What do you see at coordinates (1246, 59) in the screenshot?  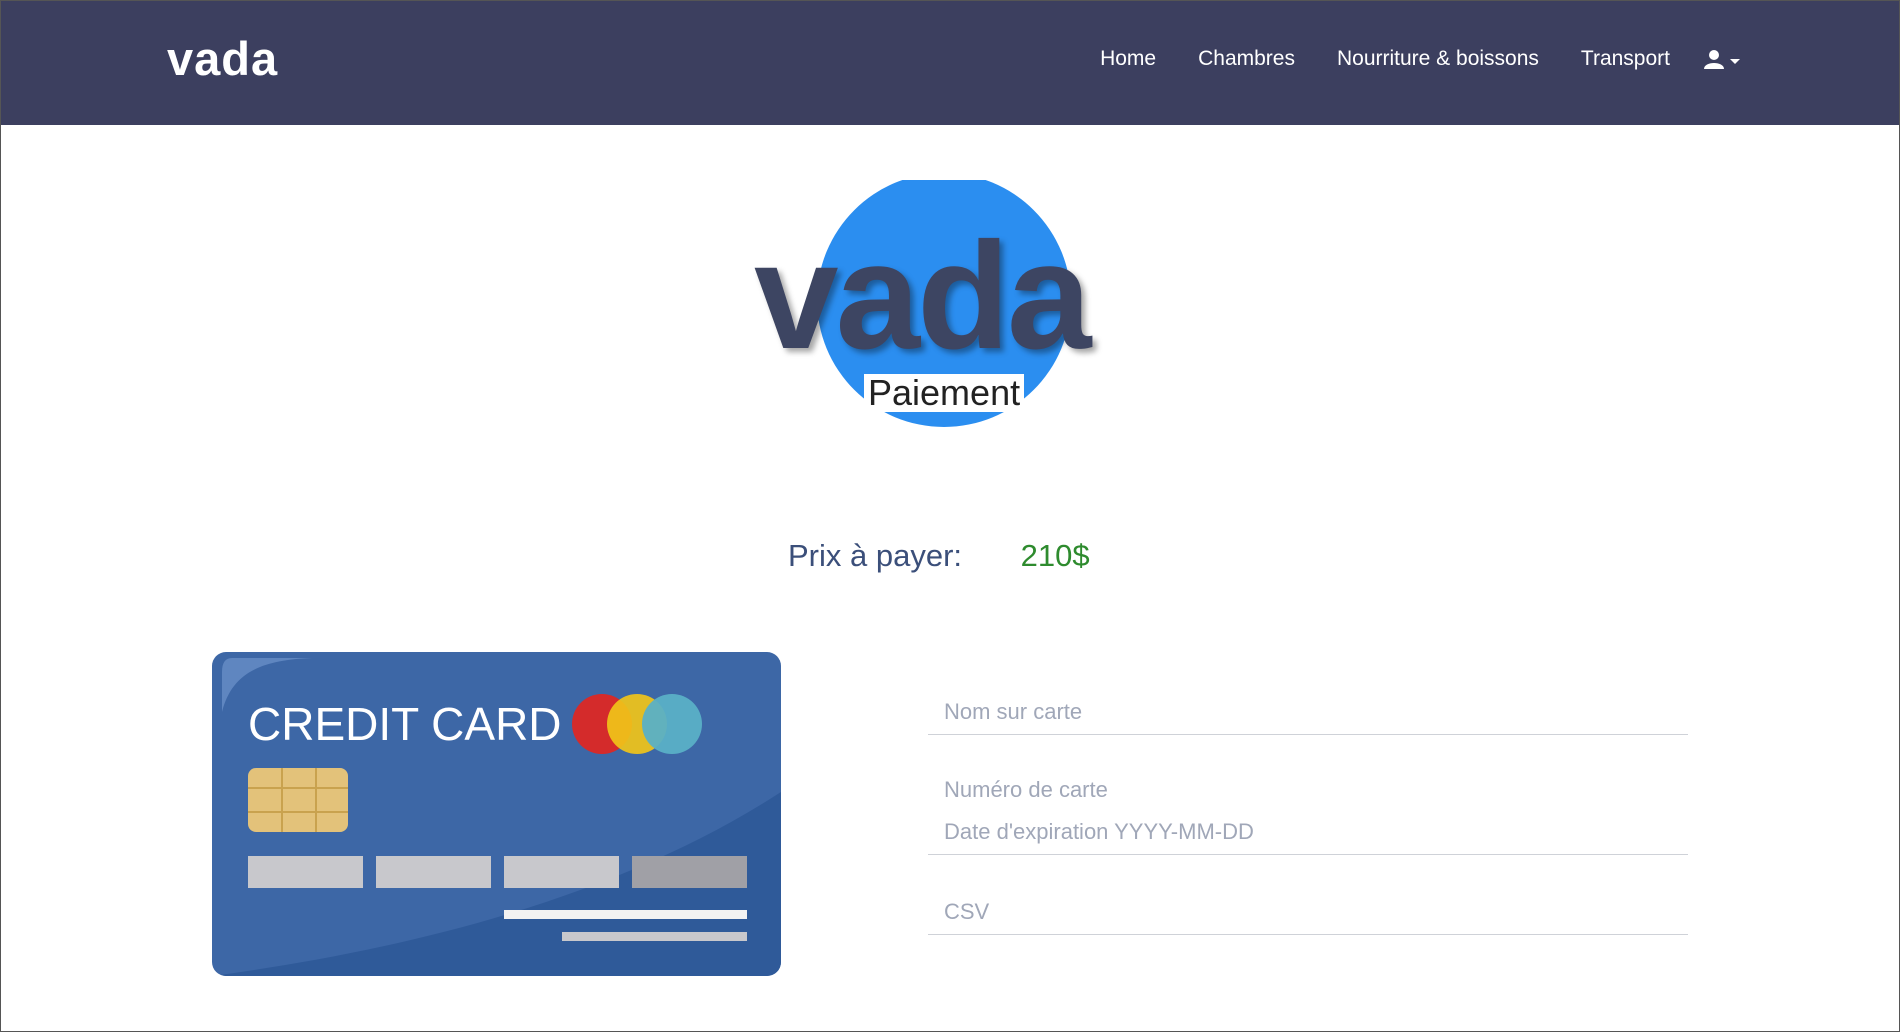 I see `nav-chambres: Chambres` at bounding box center [1246, 59].